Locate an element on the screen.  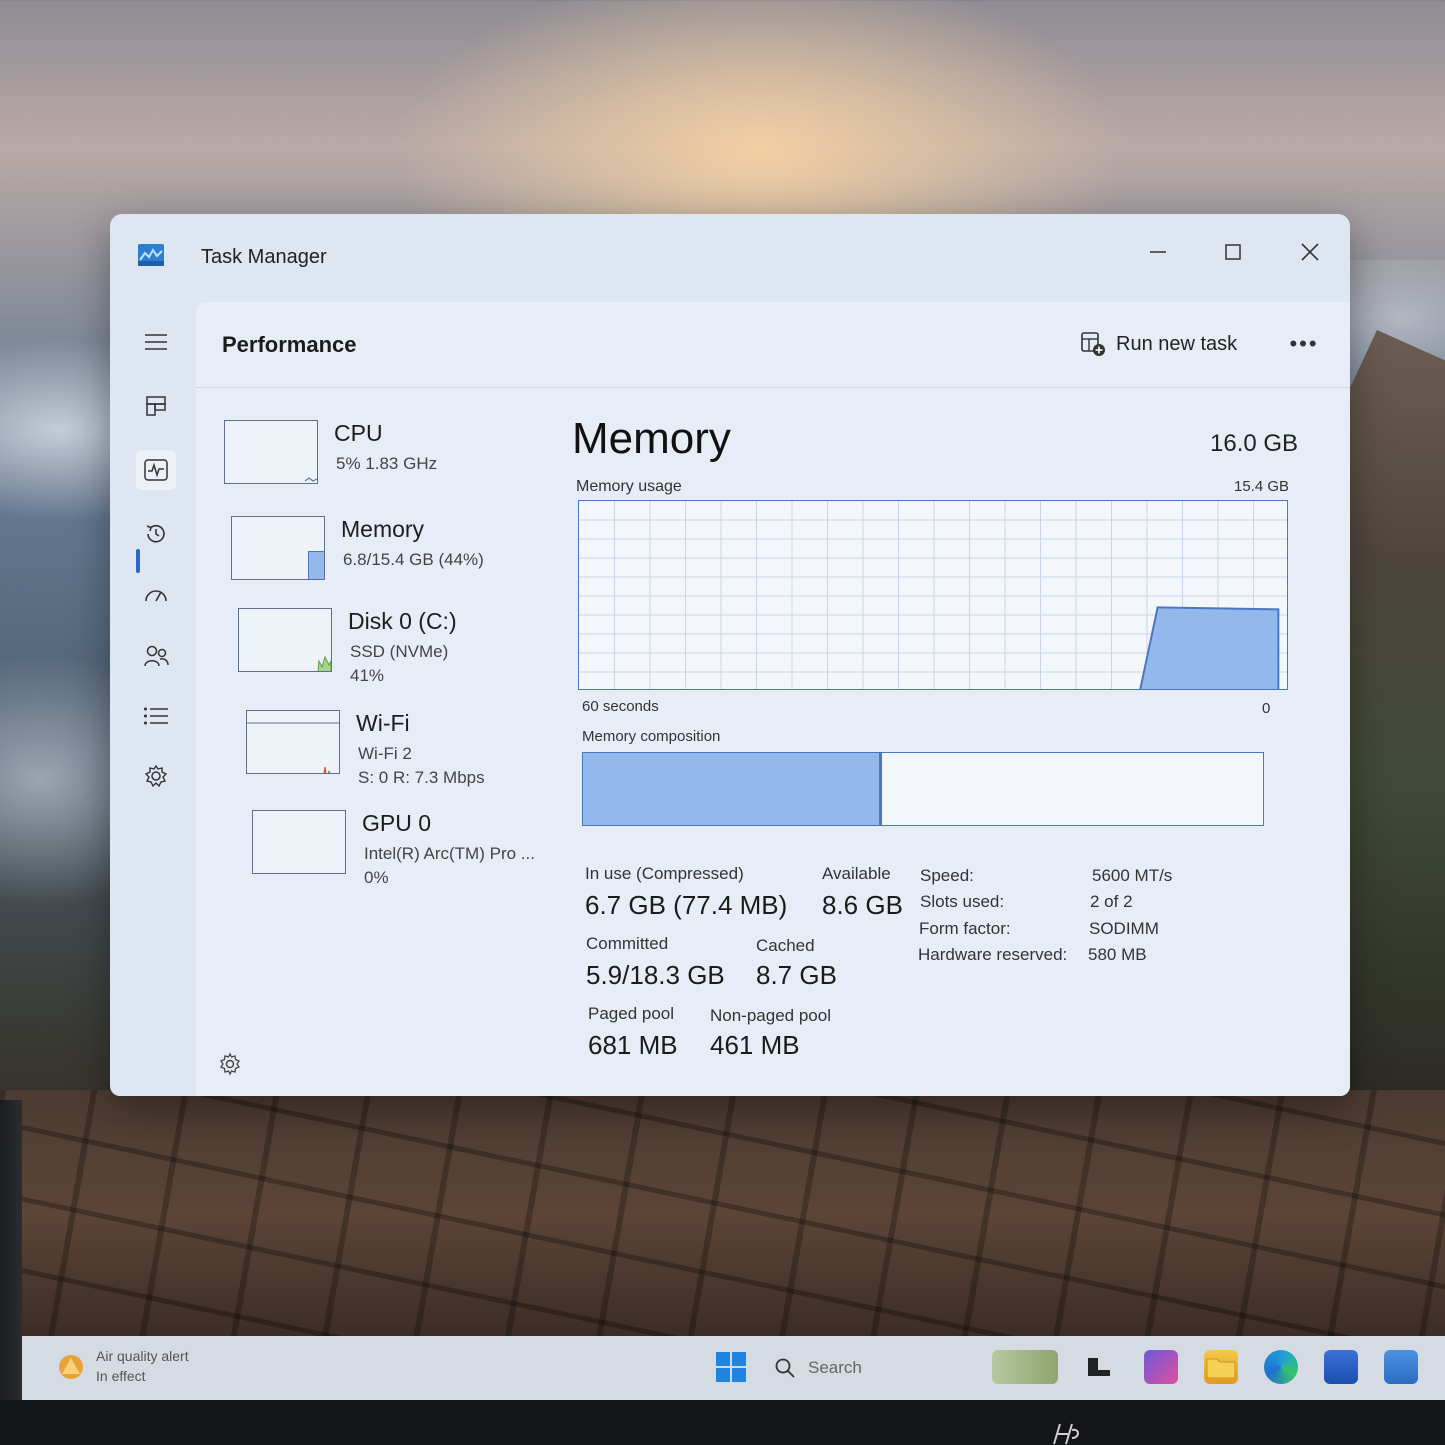
hardware-reserved-value: 580 MB is located at coordinates (1117, 954).